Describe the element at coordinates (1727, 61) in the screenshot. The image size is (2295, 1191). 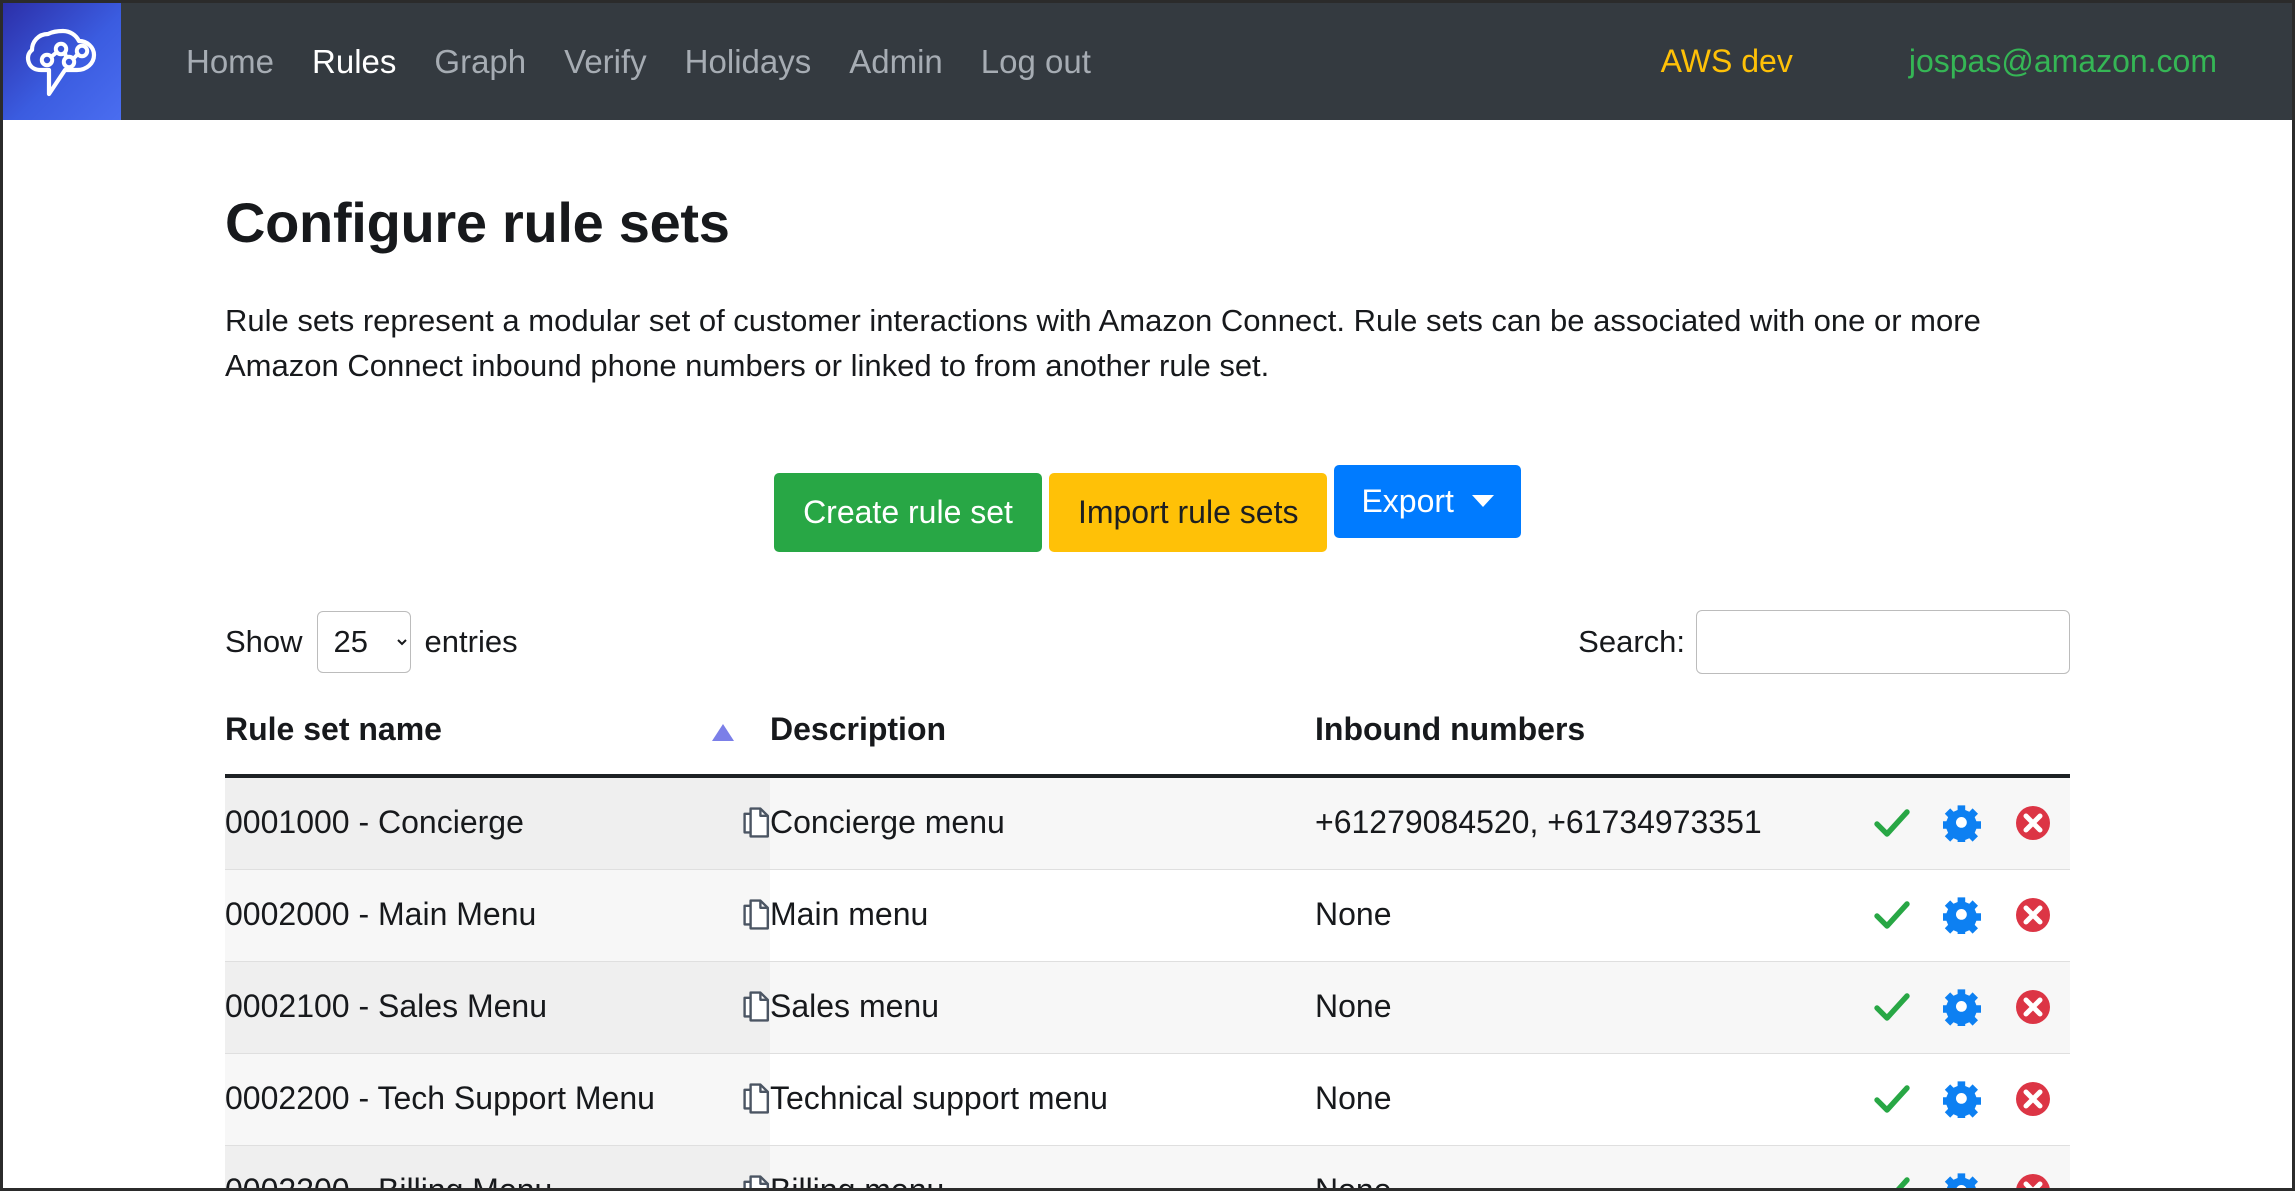
I see `environment-label: AWS dev` at that location.